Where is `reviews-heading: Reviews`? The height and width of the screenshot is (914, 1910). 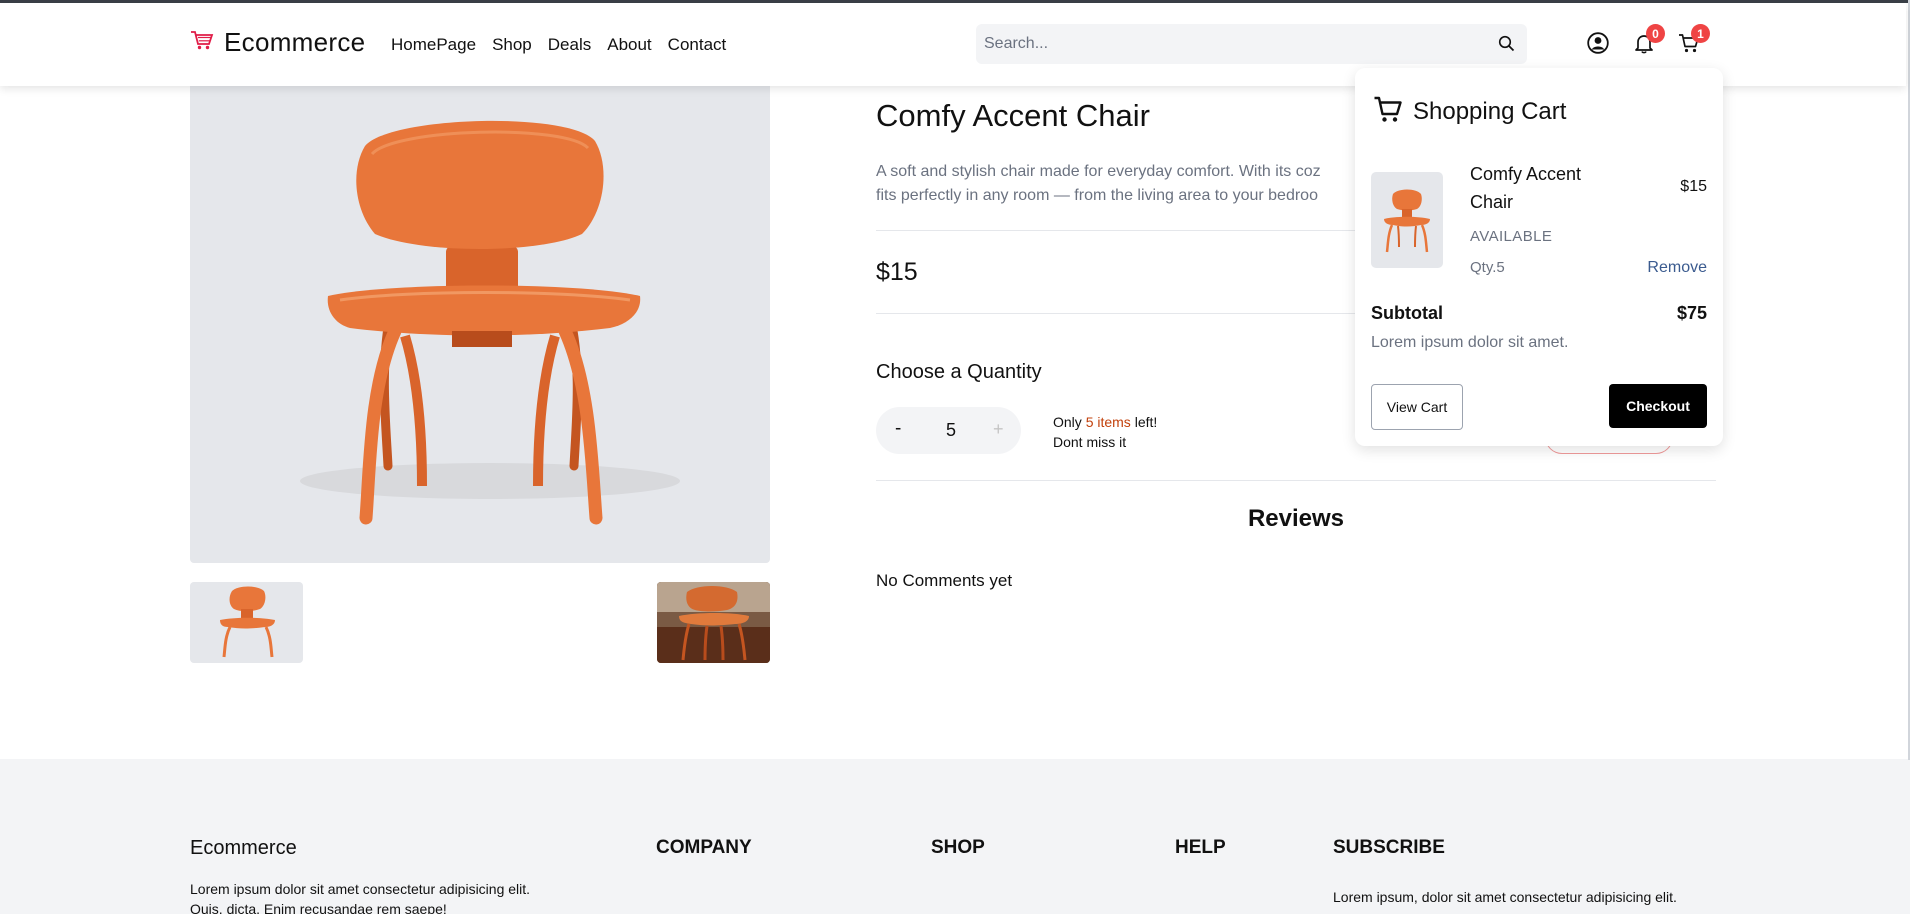
reviews-heading: Reviews is located at coordinates (1296, 518).